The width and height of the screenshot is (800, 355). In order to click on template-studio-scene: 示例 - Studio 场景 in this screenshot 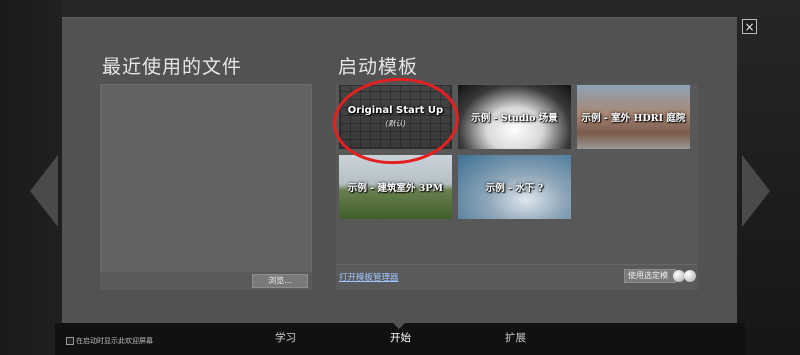, I will do `click(514, 117)`.